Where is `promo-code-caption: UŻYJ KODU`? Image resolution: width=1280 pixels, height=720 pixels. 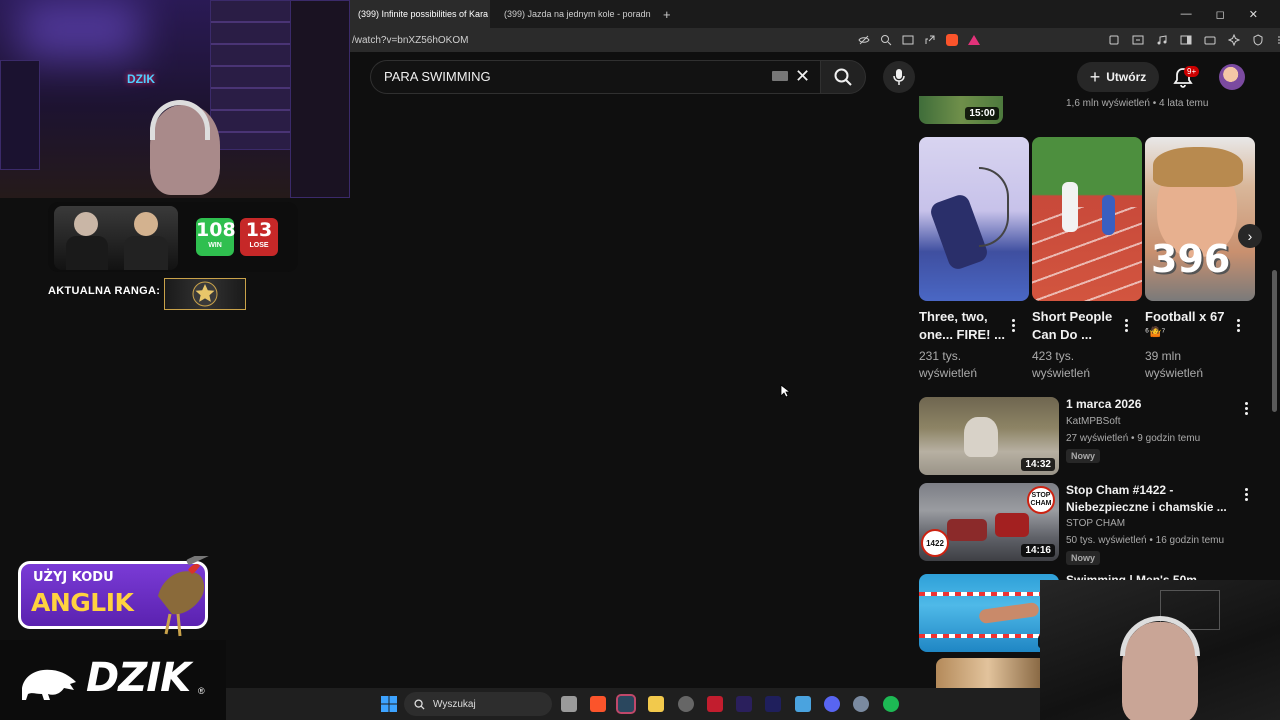
promo-code-caption: UŻYJ KODU is located at coordinates (73, 577).